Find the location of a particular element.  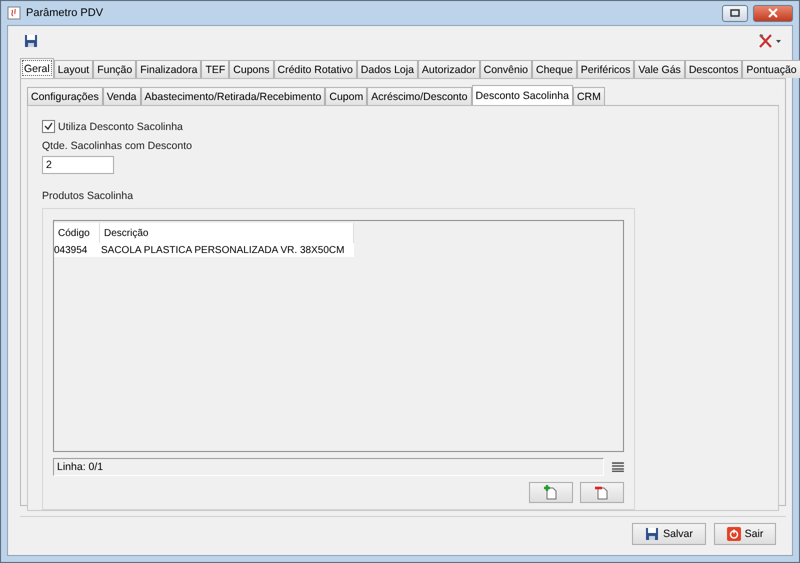

power-icon is located at coordinates (733, 534).